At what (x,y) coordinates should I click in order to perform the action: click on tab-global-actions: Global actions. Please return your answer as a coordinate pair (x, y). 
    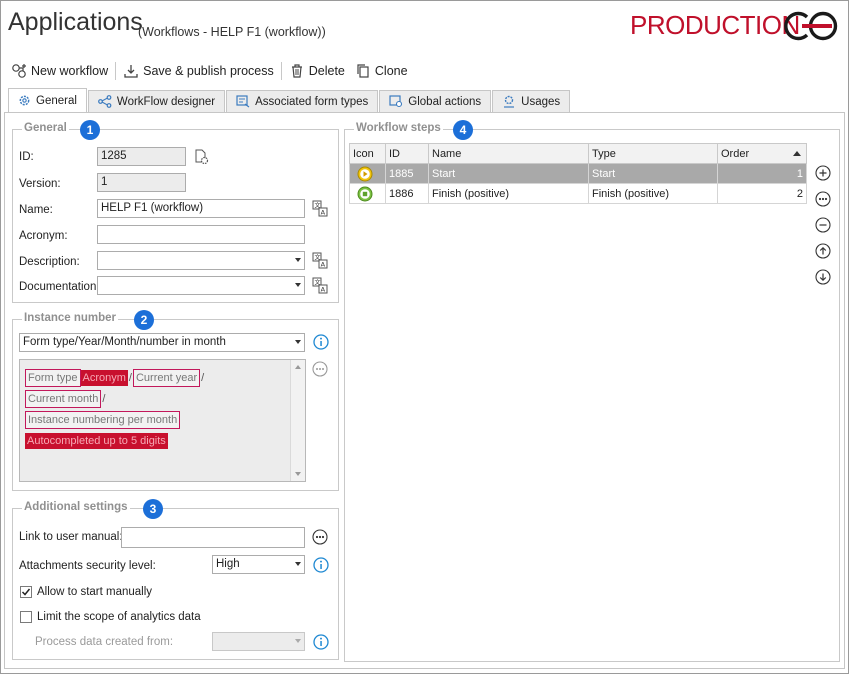
    Looking at the image, I should click on (435, 101).